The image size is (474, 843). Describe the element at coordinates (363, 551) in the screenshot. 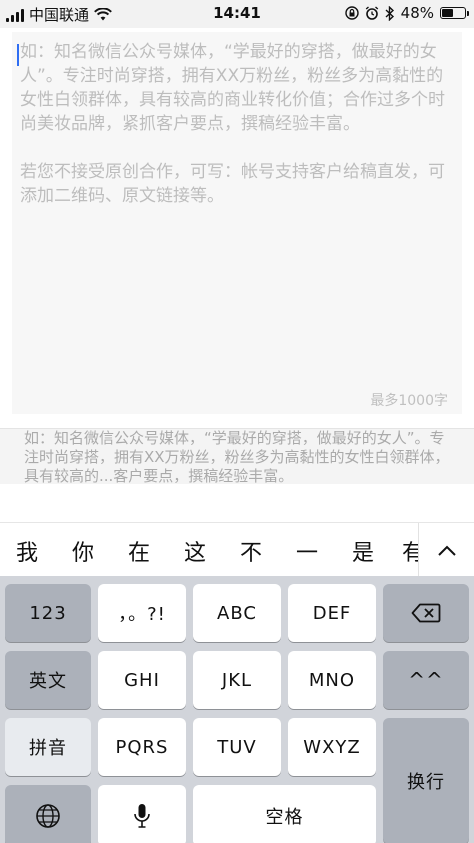

I see `candidate-item: 是` at that location.